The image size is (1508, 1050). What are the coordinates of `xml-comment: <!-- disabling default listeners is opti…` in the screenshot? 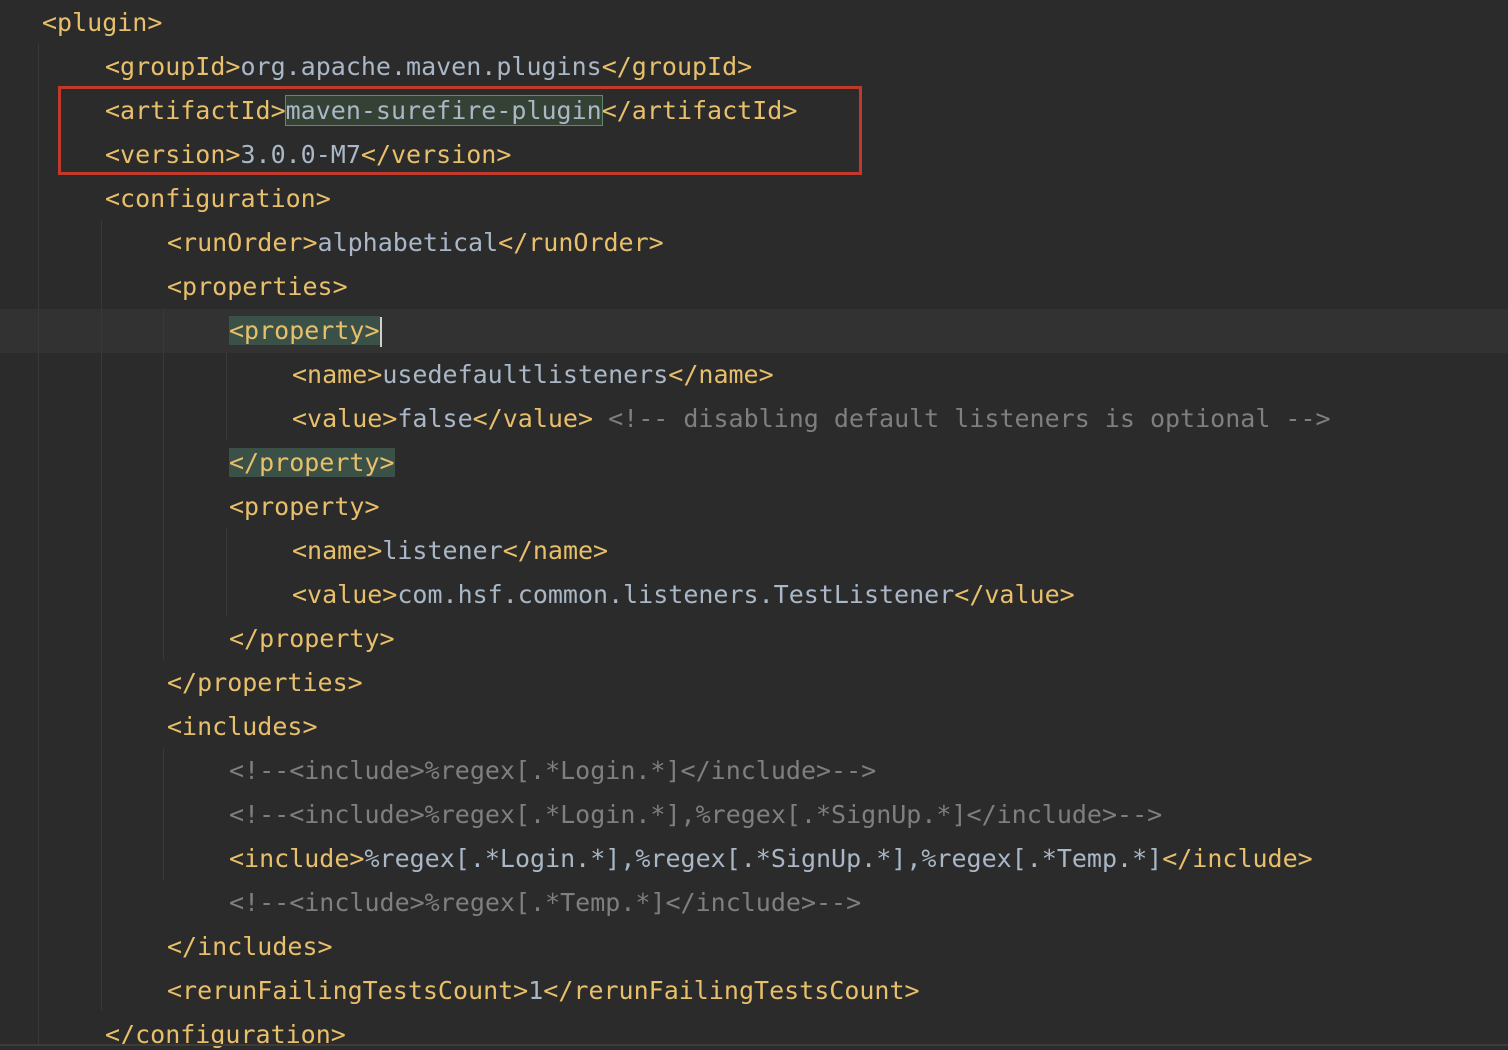 It's located at (969, 418).